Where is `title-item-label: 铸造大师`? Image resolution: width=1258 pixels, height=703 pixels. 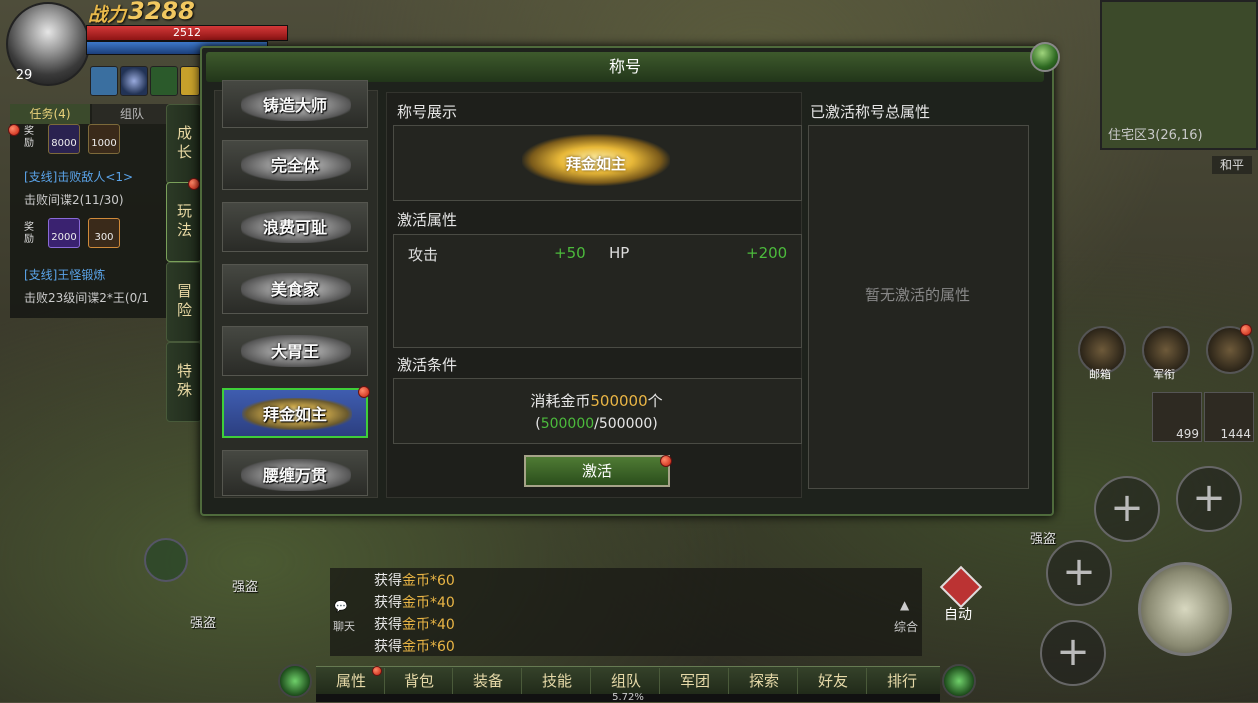 title-item-label: 铸造大师 is located at coordinates (294, 105).